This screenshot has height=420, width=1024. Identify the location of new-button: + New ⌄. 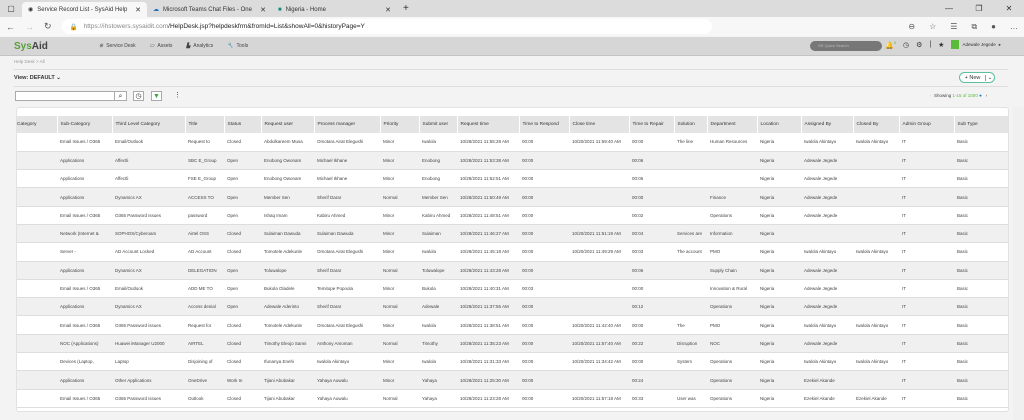
(977, 77).